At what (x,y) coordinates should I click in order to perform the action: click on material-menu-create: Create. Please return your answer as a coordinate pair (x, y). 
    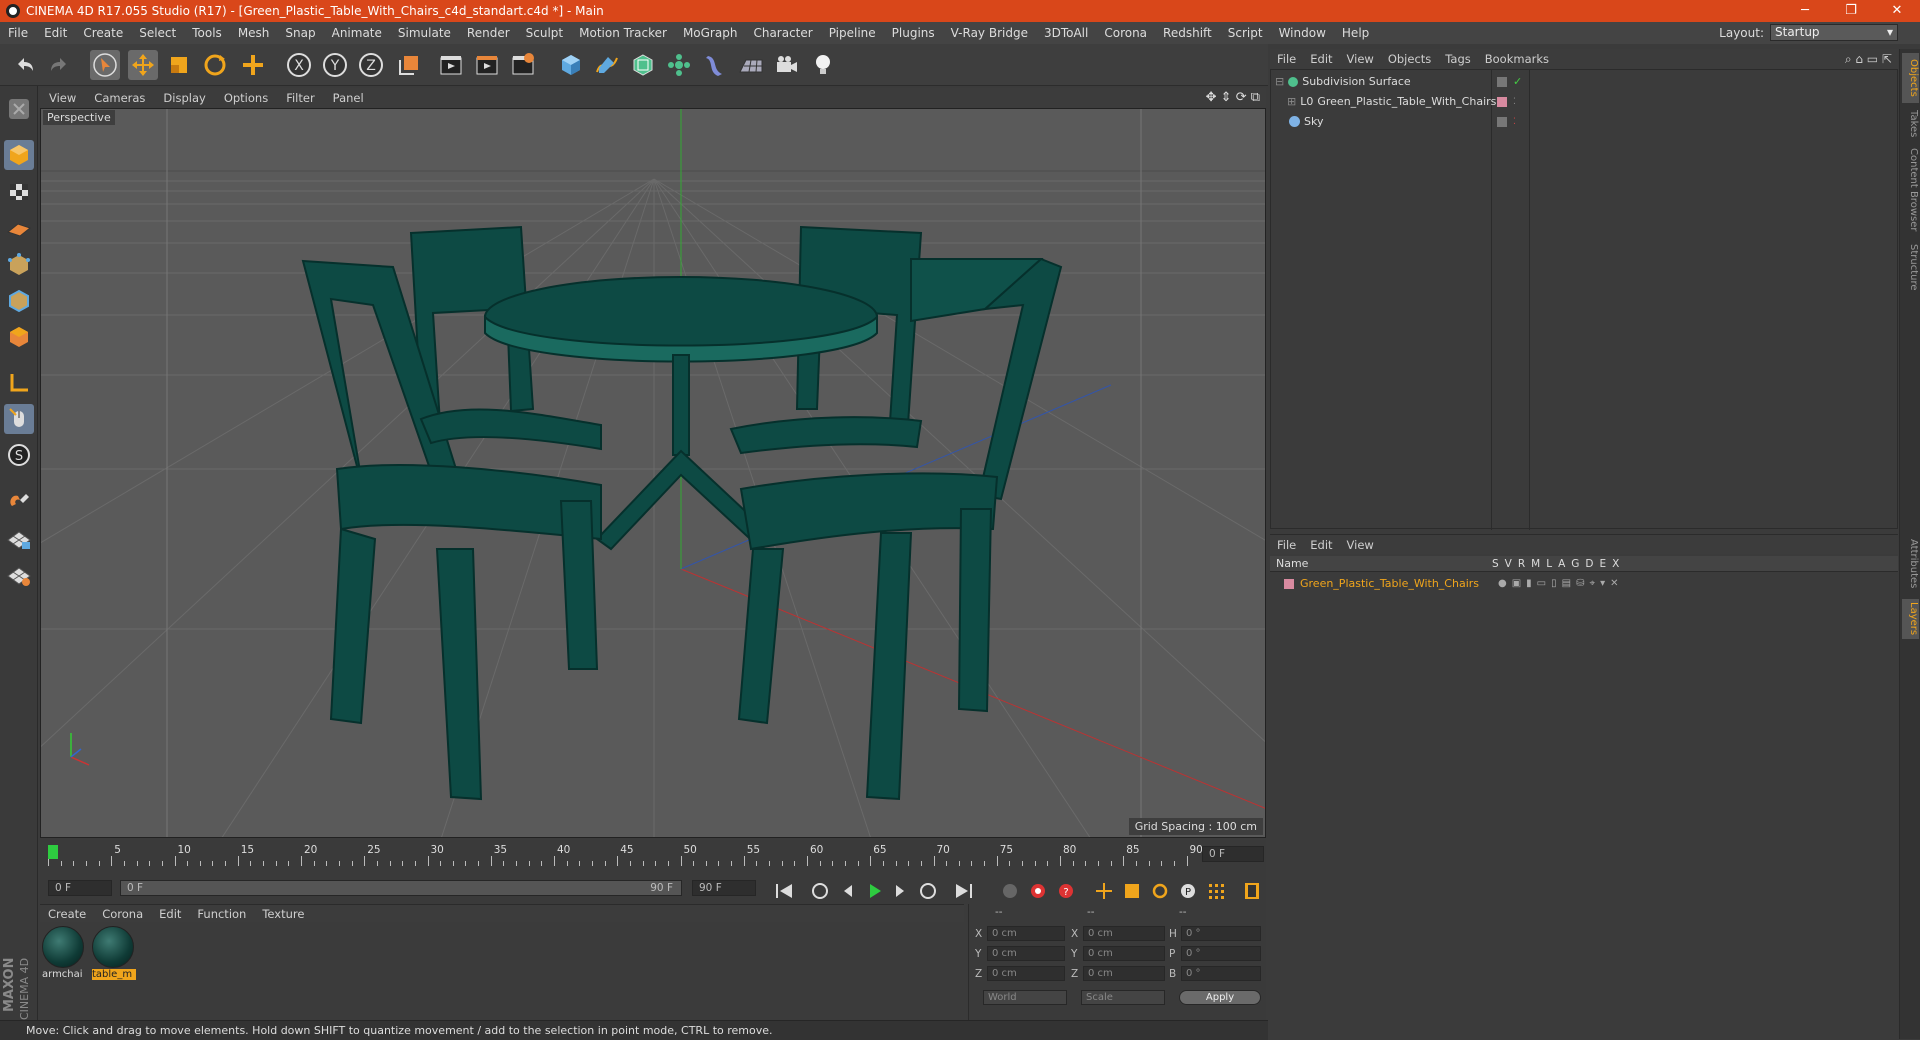
    Looking at the image, I should click on (67, 914).